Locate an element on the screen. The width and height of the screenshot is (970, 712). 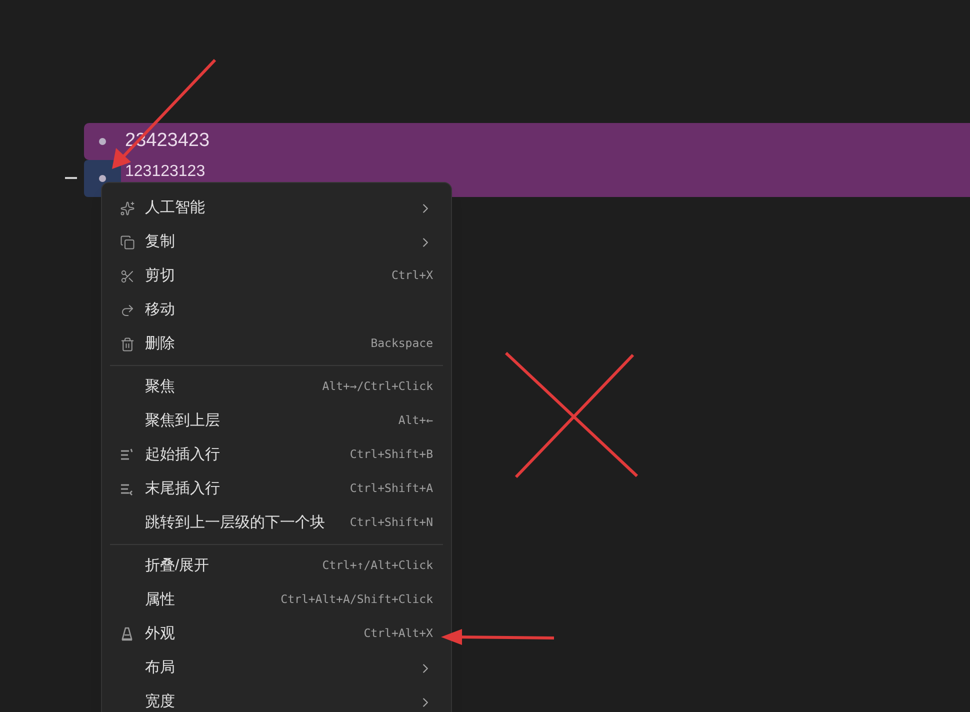
shortcut-text: Alt+← is located at coordinates (415, 421).